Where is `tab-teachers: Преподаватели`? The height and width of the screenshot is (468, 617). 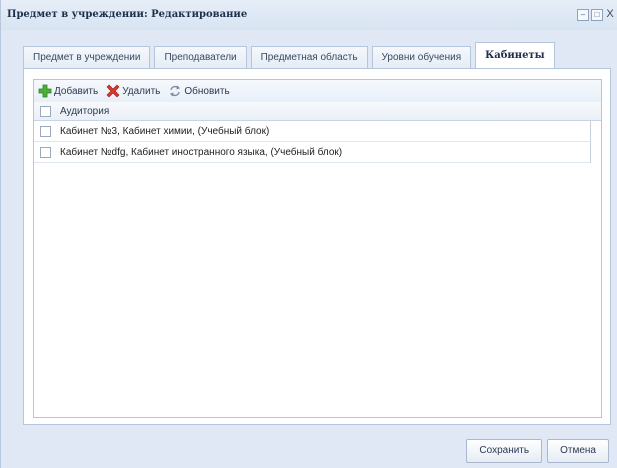 tab-teachers: Преподаватели is located at coordinates (200, 57).